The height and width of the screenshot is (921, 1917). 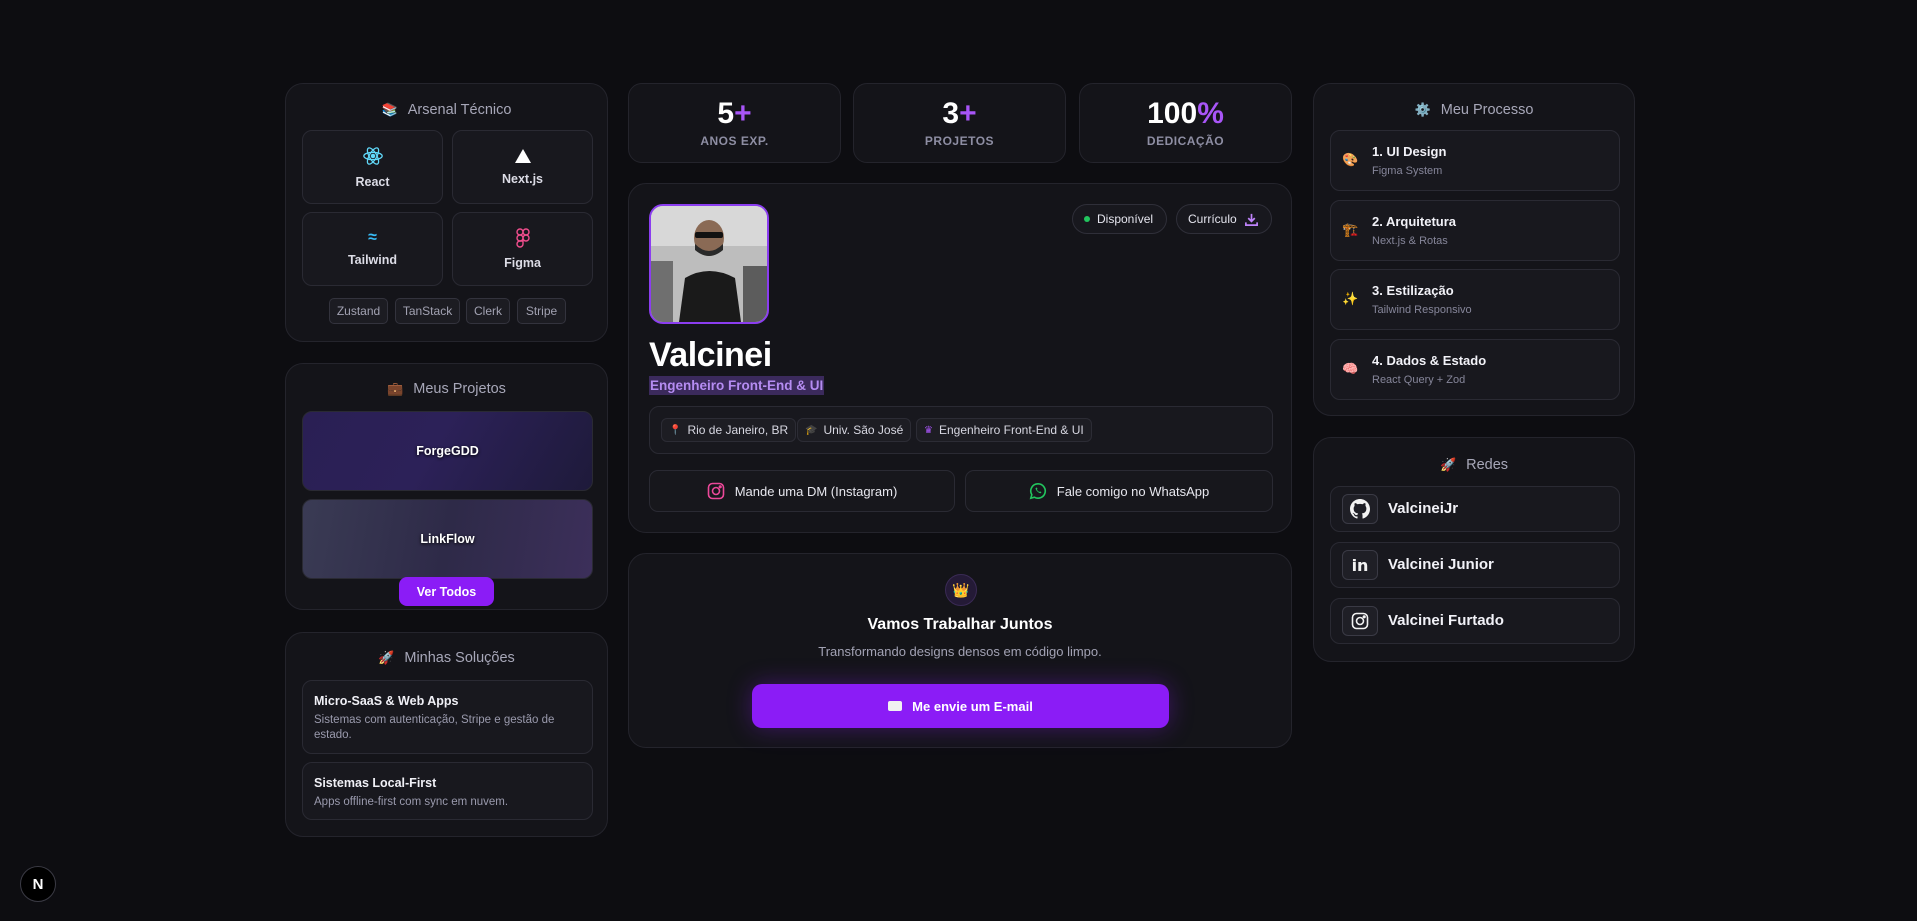 What do you see at coordinates (1414, 221) in the screenshot?
I see `process-step-title: 2. Arquitetura` at bounding box center [1414, 221].